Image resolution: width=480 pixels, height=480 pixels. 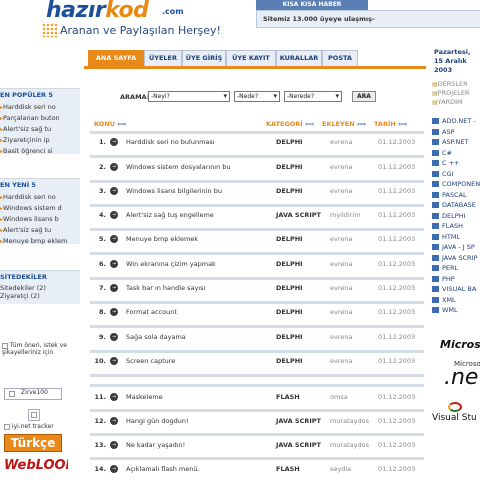 What do you see at coordinates (33, 428) in the screenshot?
I see `tracker-banner: iyi.net tracker` at bounding box center [33, 428].